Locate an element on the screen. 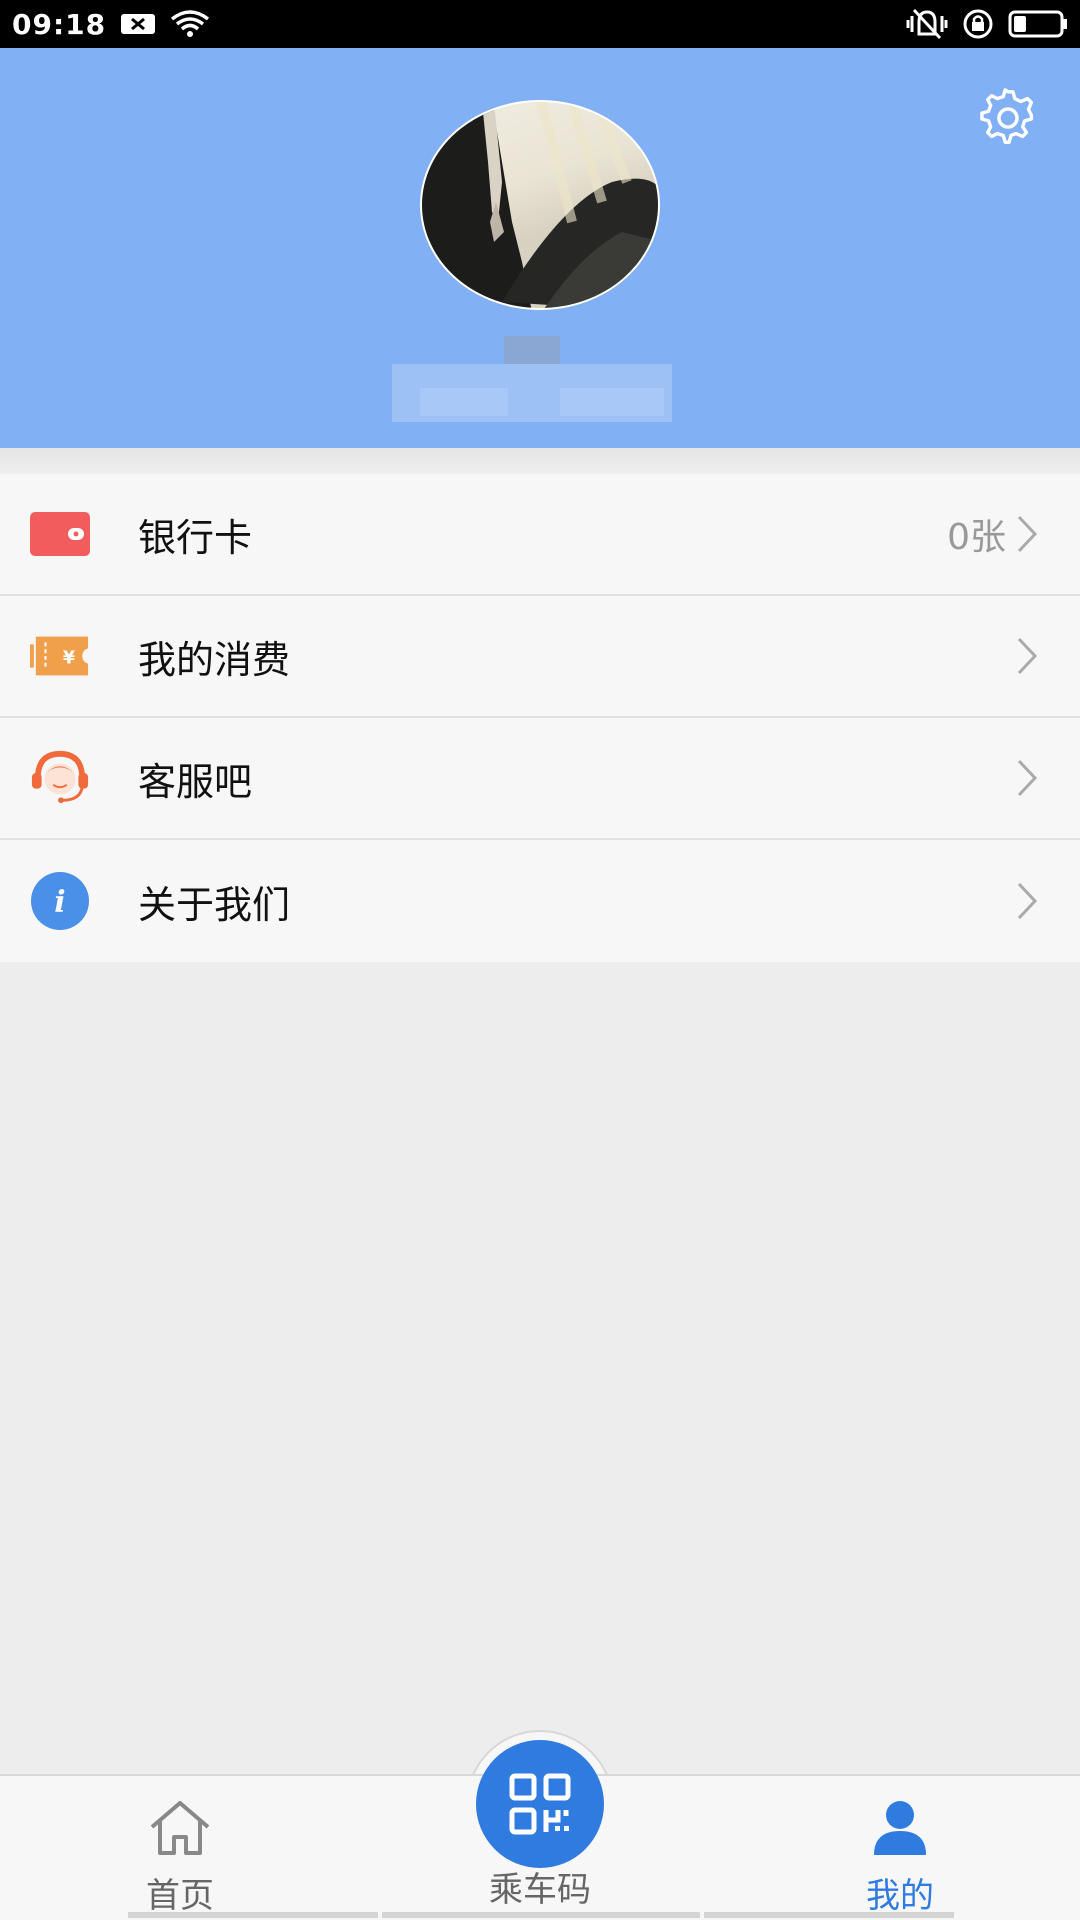 The height and width of the screenshot is (1920, 1080). vibrate-icon is located at coordinates (927, 24).